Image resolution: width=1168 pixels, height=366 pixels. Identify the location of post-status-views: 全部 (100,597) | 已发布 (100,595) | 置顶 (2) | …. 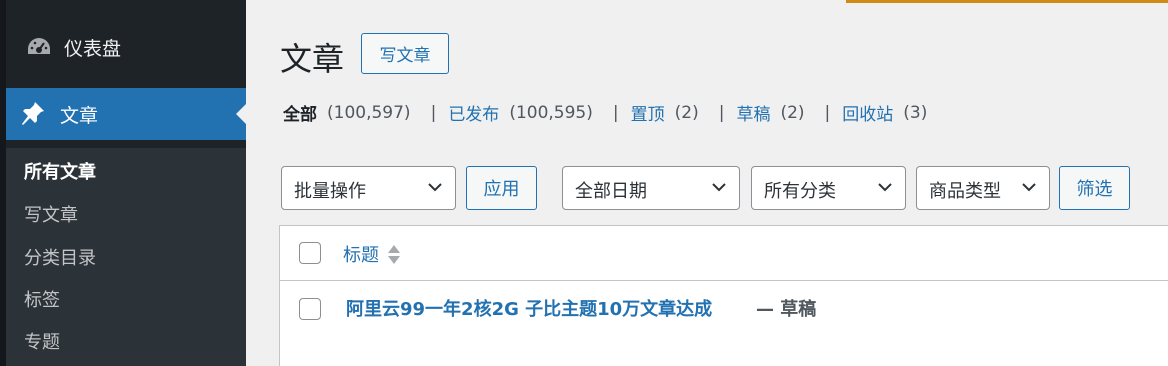
(605, 113).